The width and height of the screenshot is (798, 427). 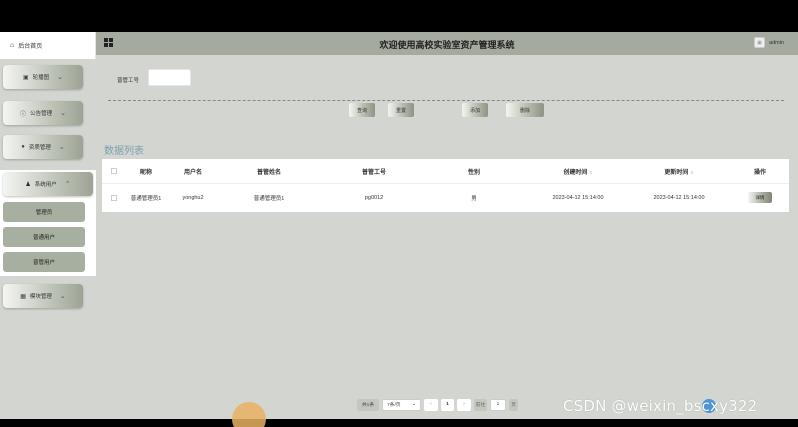 What do you see at coordinates (146, 172) in the screenshot?
I see `col-header-nickname: 昵称` at bounding box center [146, 172].